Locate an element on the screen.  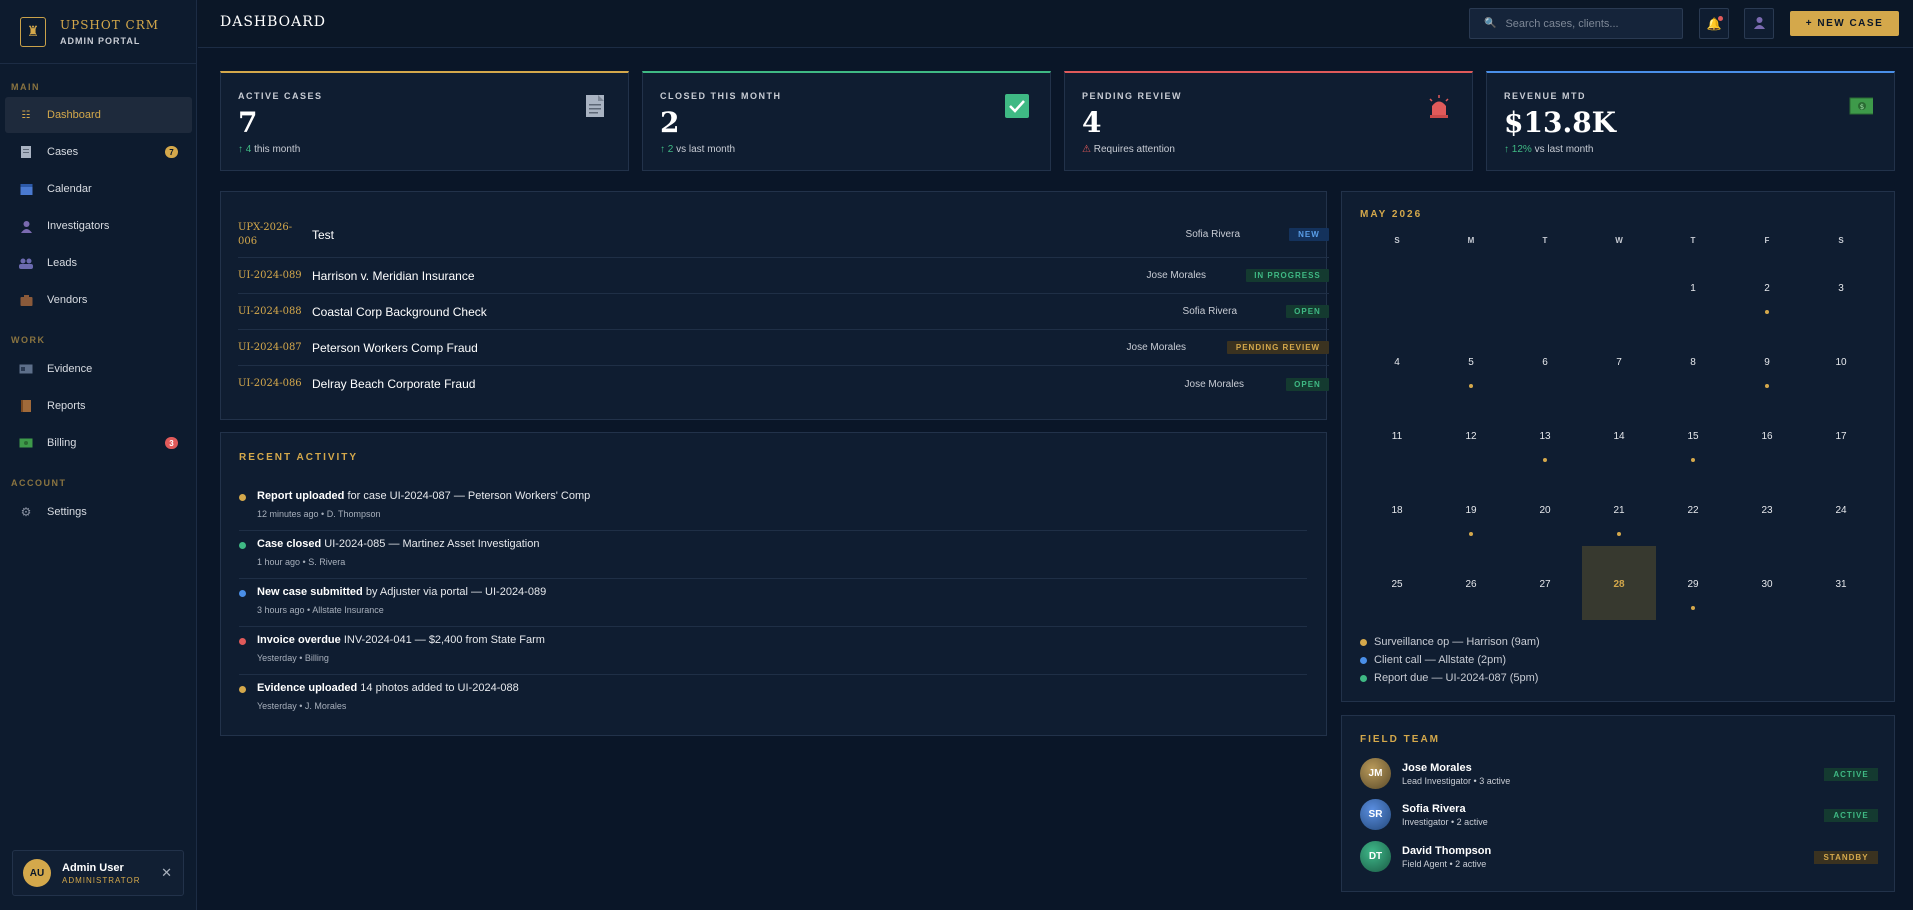
sidebar-item-evidence: Evidence is located at coordinates (98, 369).